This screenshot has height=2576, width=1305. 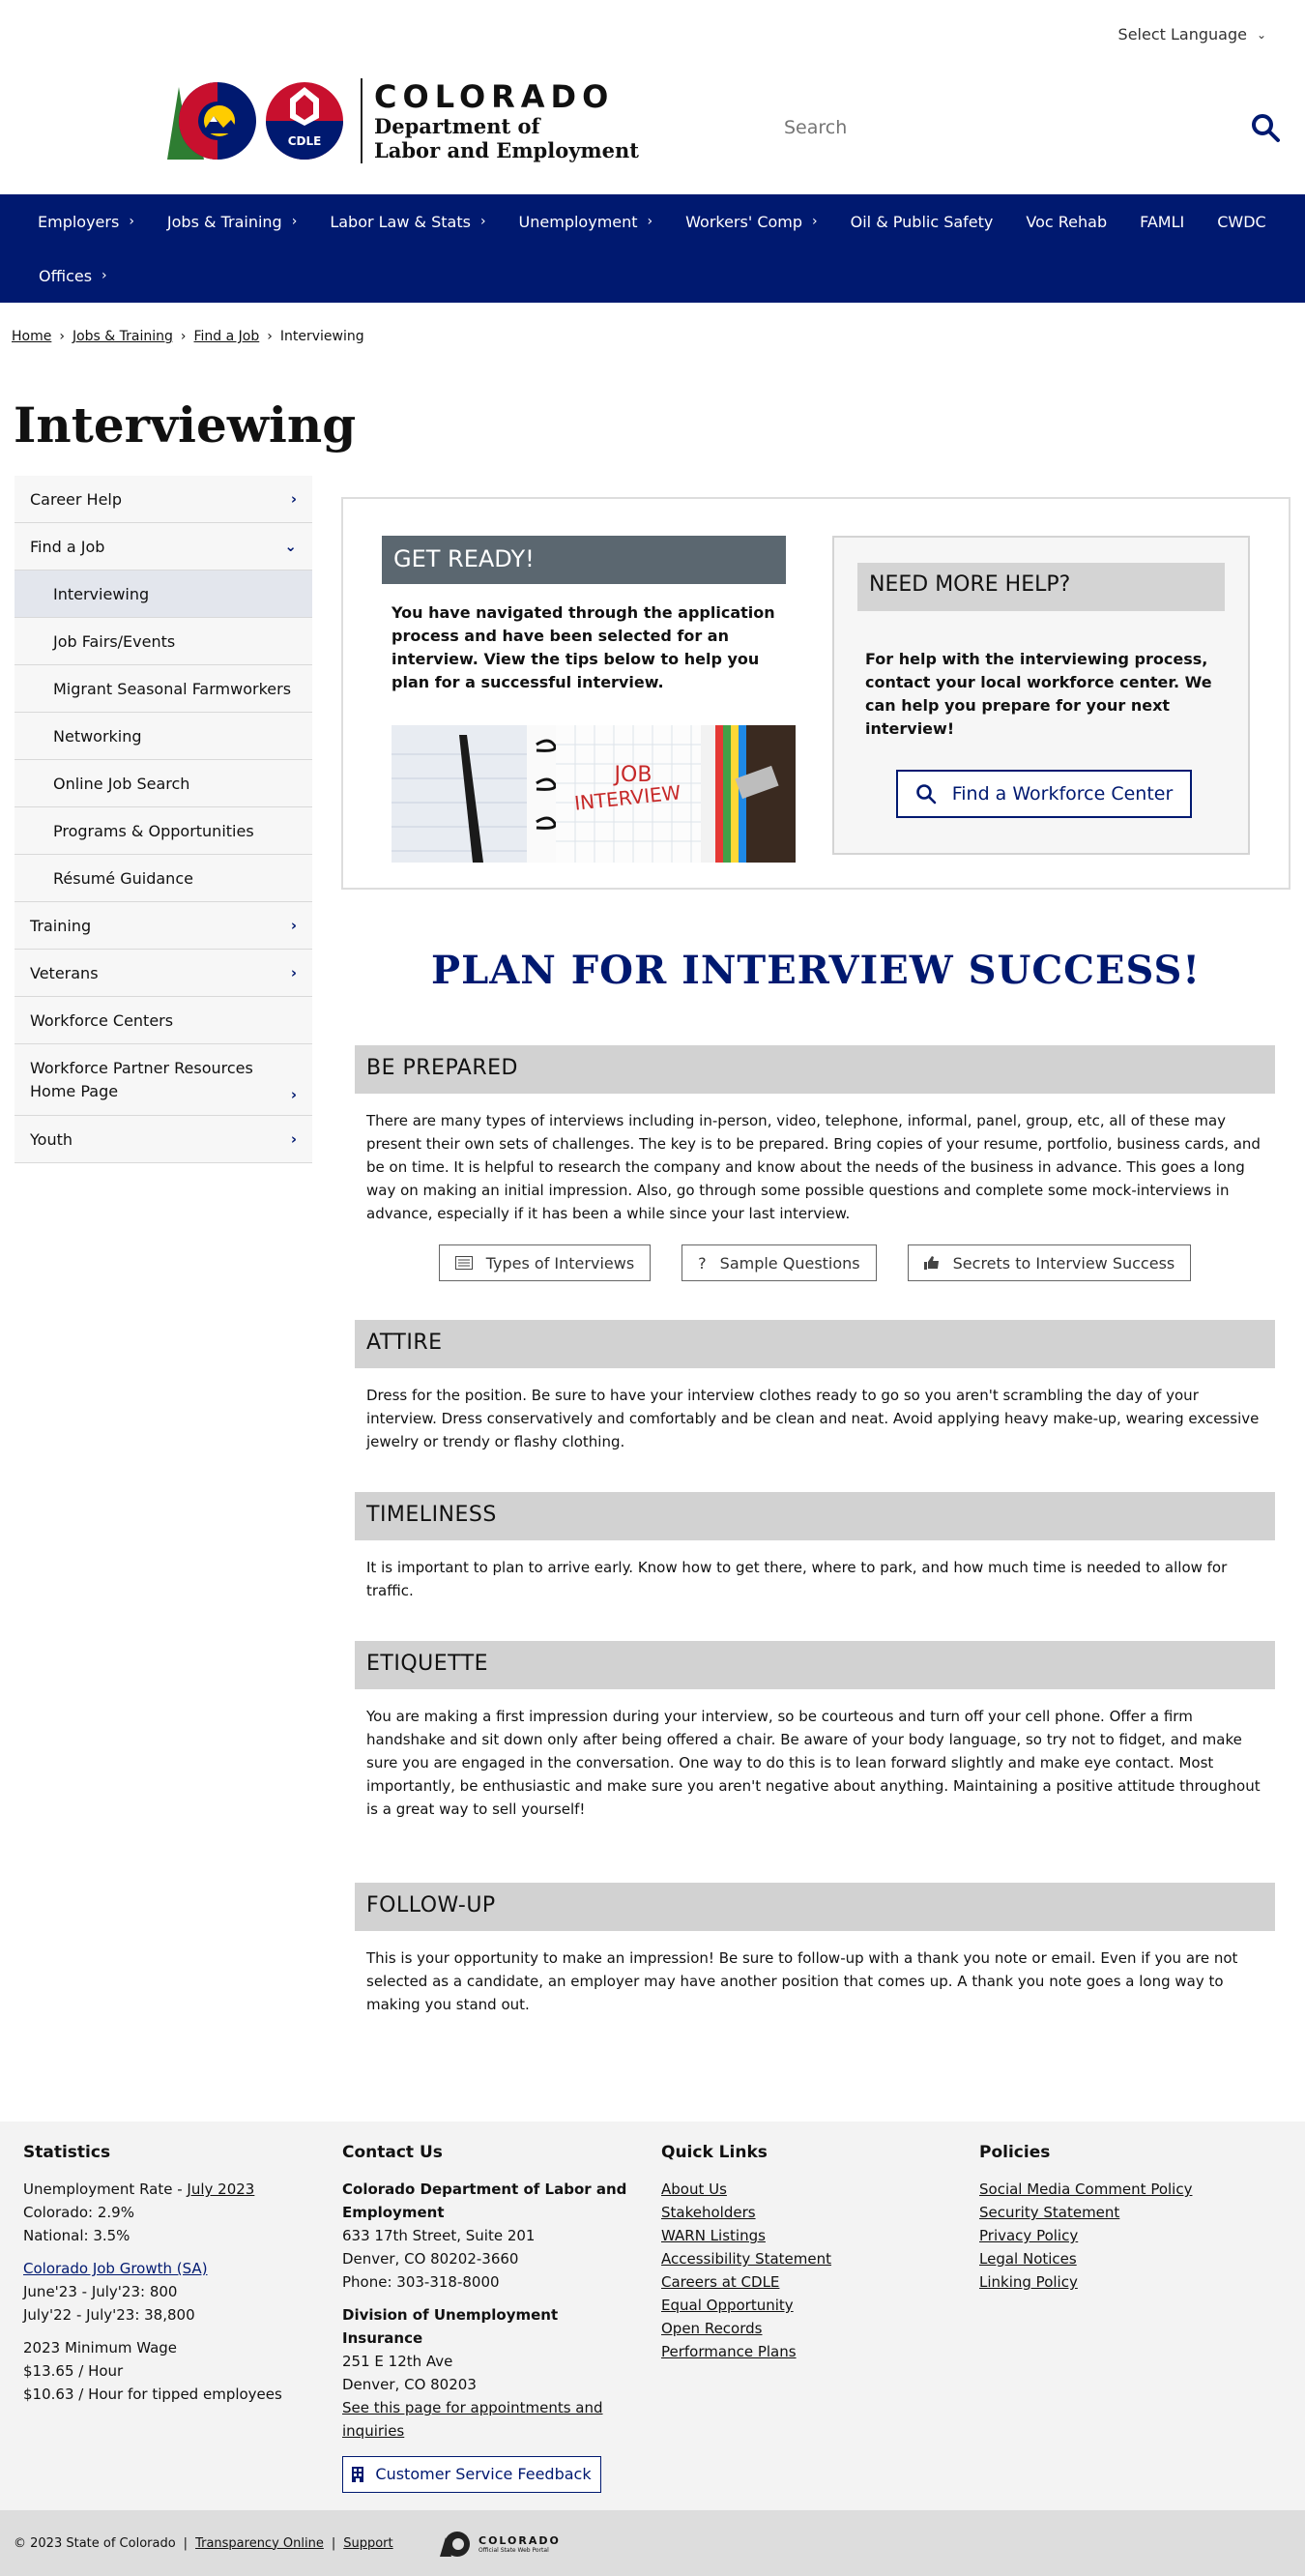 What do you see at coordinates (806, 2328) in the screenshot?
I see `footer-link-open-records: Open Records` at bounding box center [806, 2328].